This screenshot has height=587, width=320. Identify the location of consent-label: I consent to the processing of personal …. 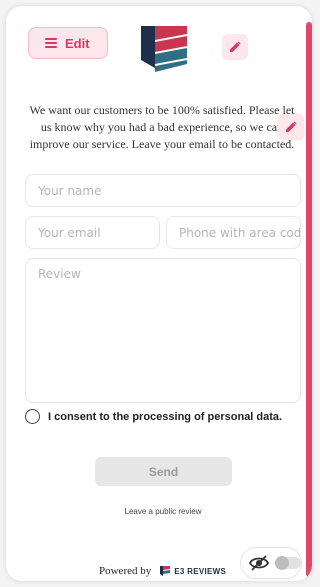
(165, 416).